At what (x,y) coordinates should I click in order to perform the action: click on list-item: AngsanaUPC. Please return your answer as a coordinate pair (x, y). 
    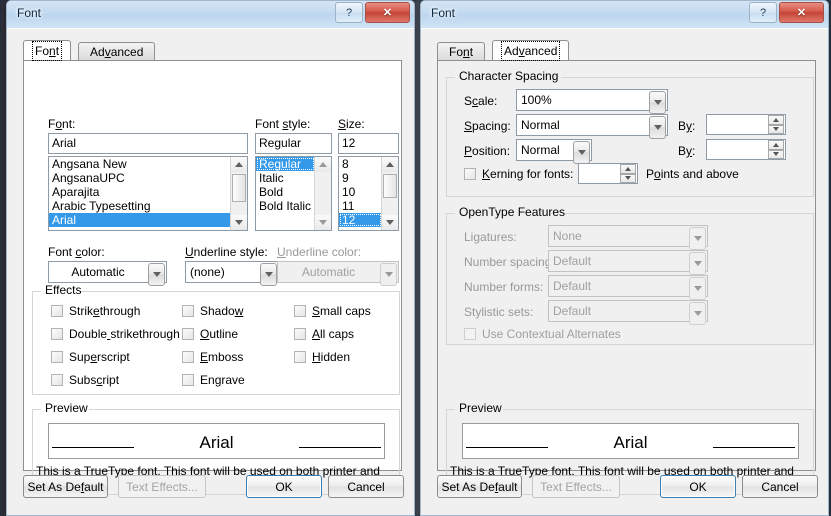
    Looking at the image, I should click on (140, 178).